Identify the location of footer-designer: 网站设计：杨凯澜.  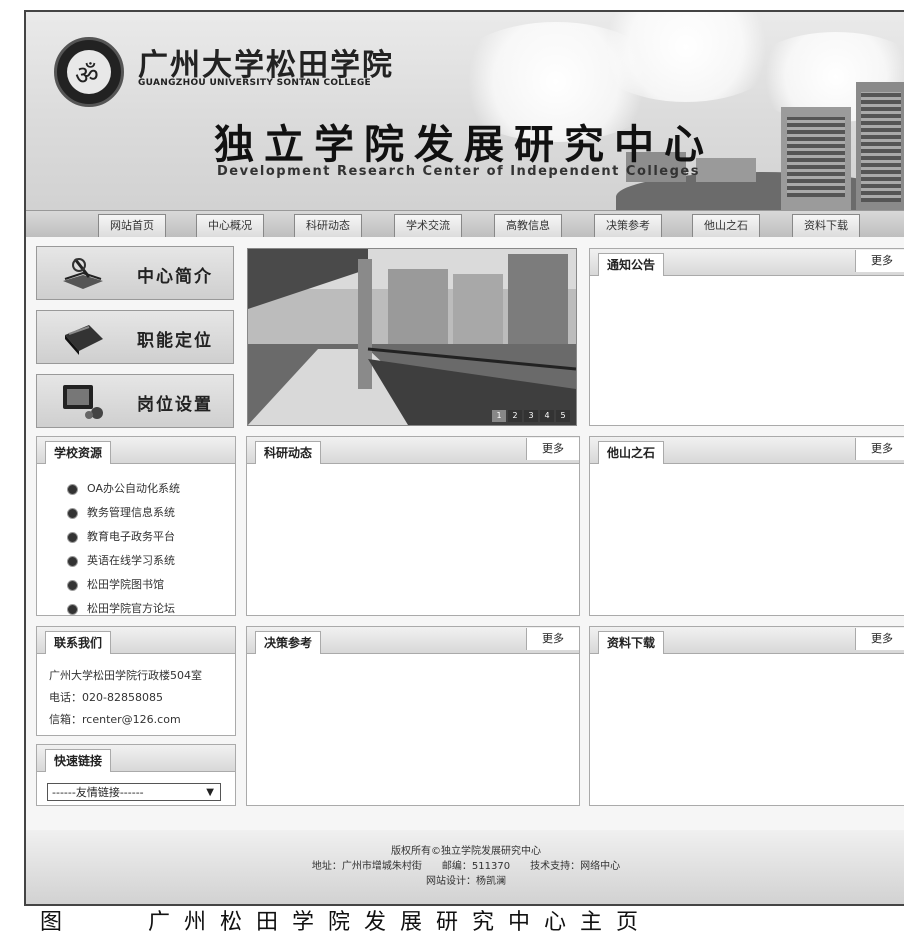
(466, 881).